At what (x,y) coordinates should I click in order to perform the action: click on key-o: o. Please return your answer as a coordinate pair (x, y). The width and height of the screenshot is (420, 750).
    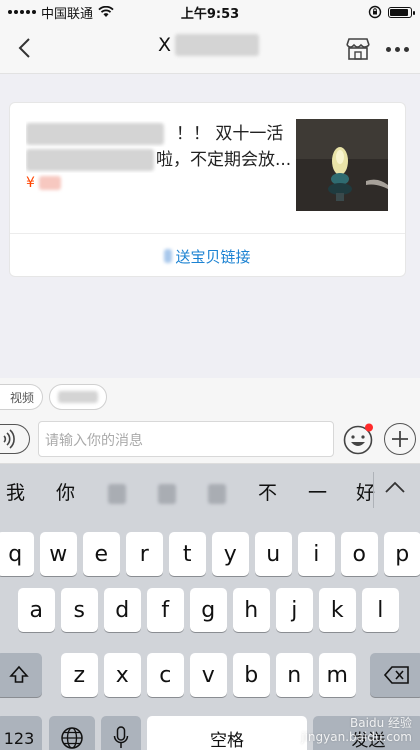
    Looking at the image, I should click on (359, 554).